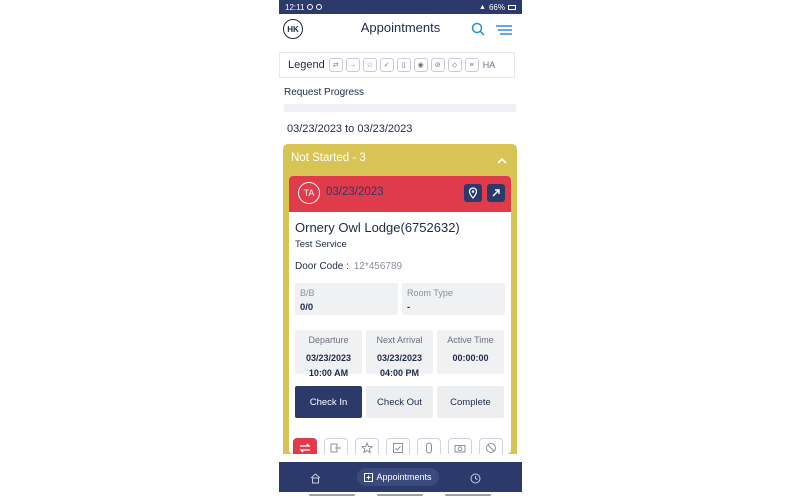  Describe the element at coordinates (332, 495) in the screenshot. I see `gesture-back` at that location.